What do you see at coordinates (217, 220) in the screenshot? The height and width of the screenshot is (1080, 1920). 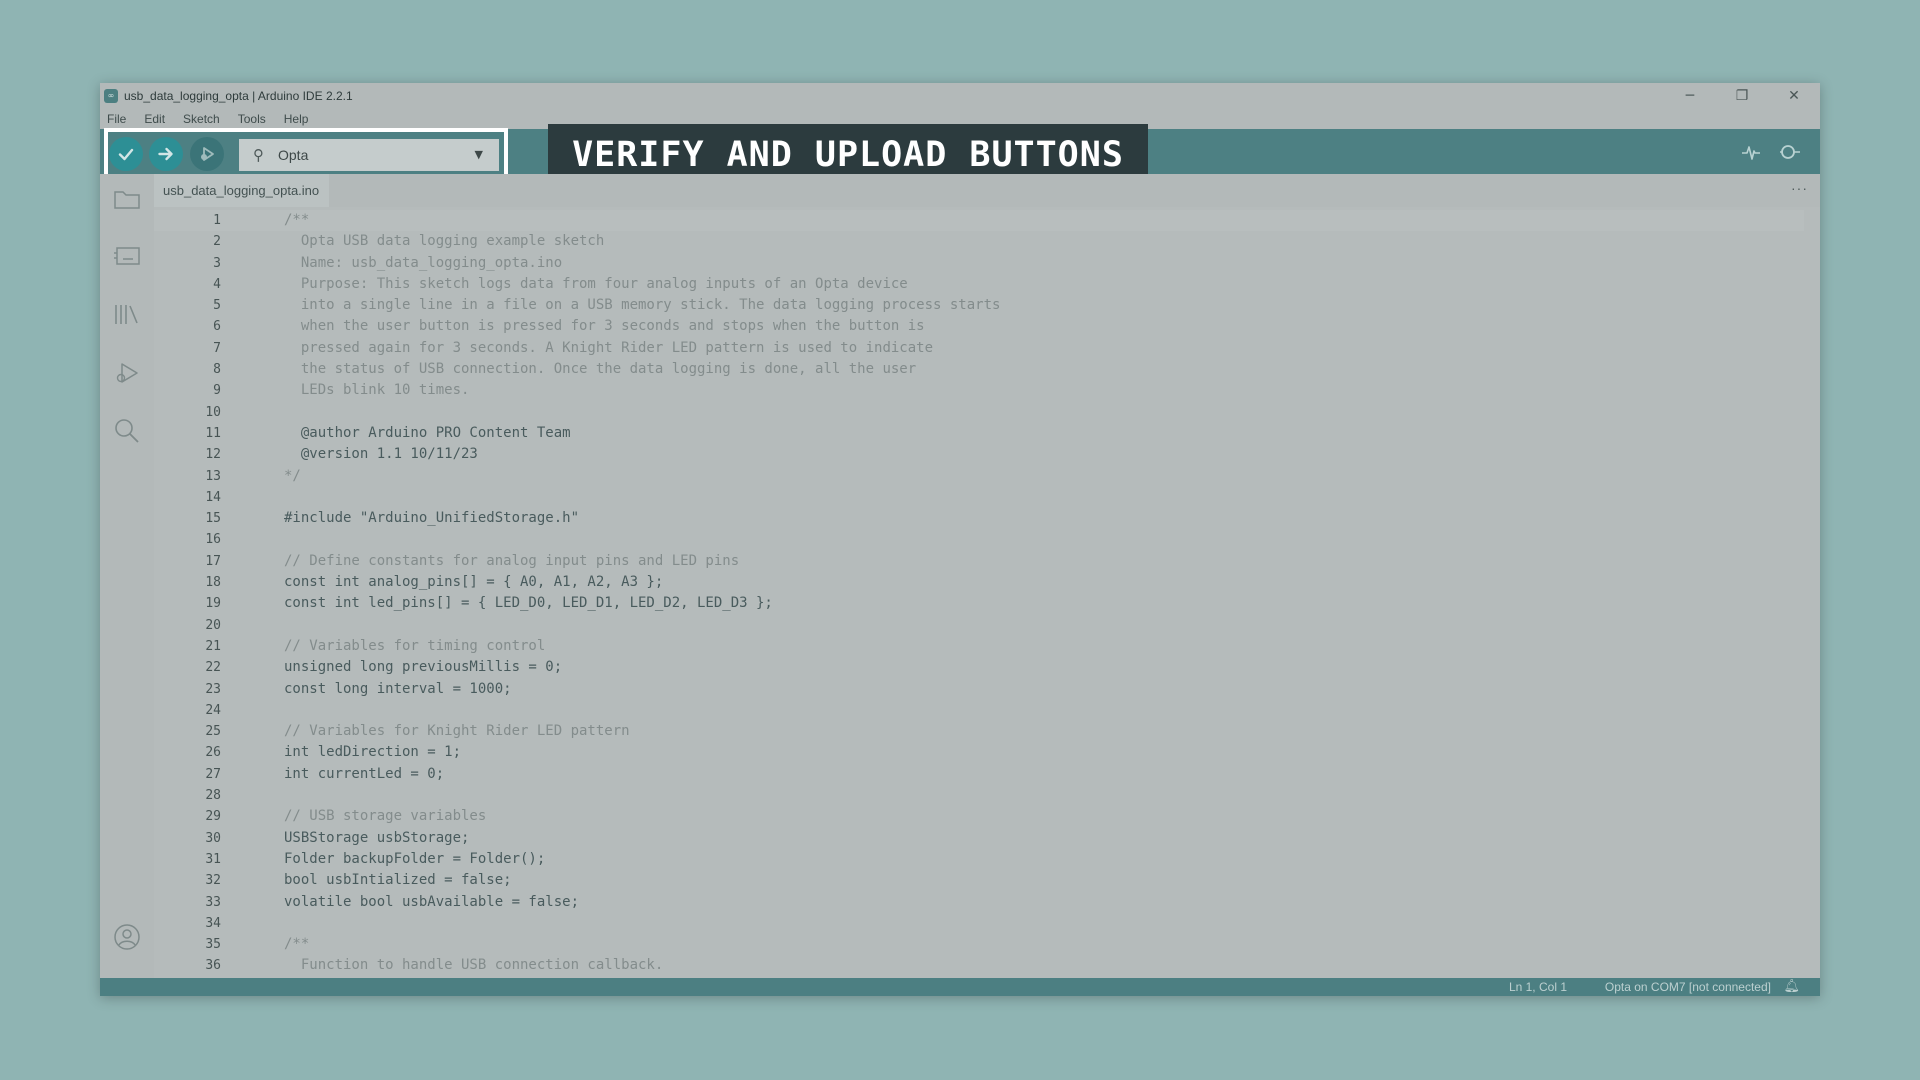 I see `line-number: 1` at bounding box center [217, 220].